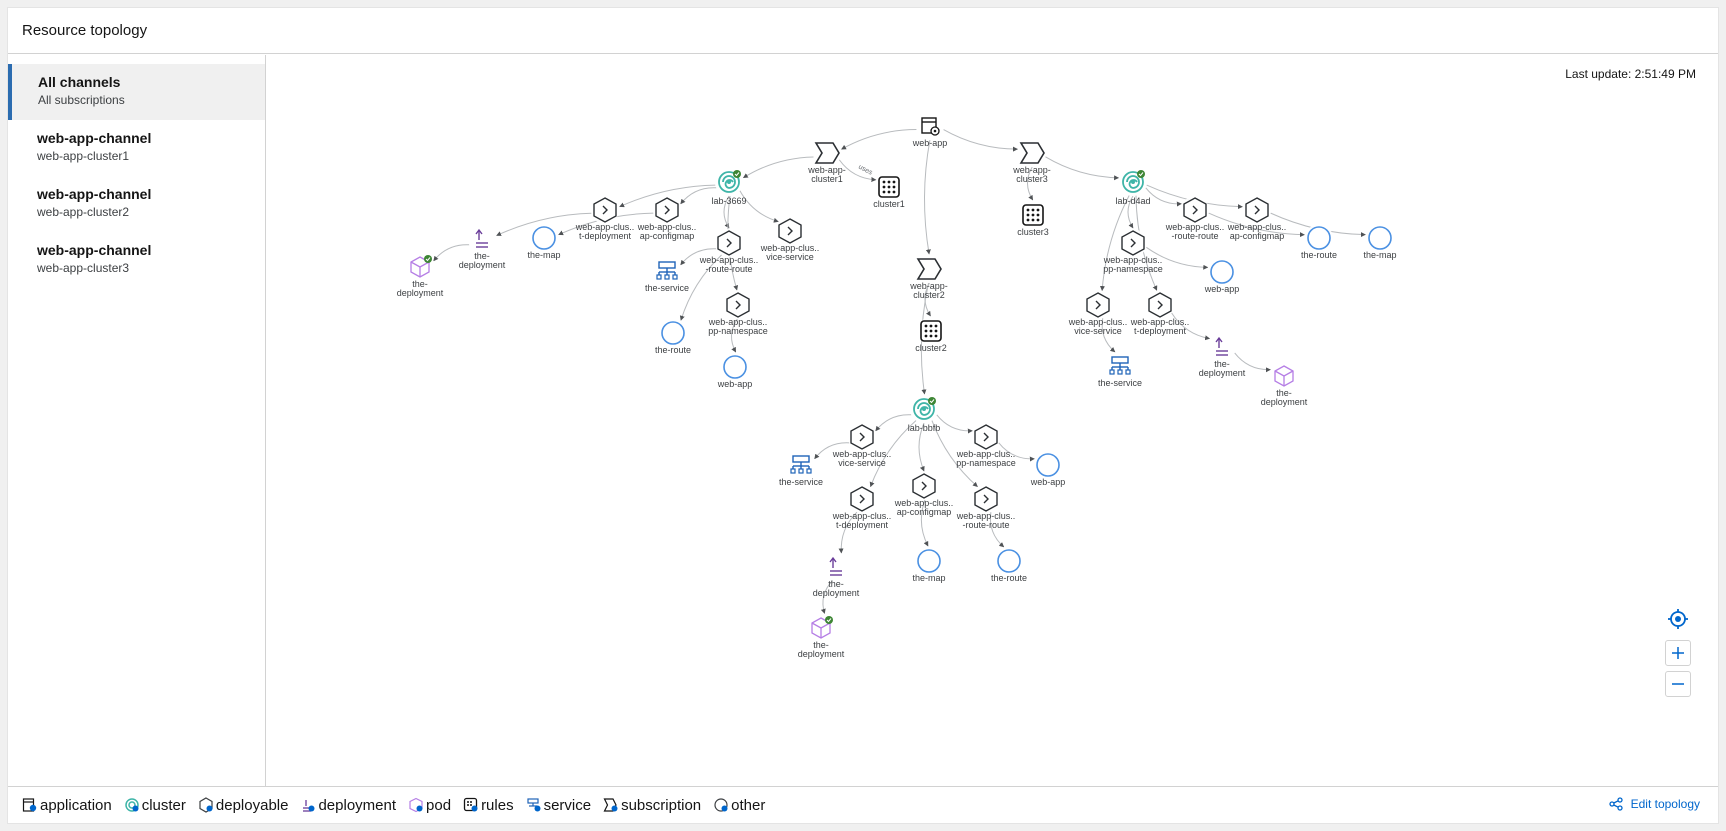 This screenshot has height=831, width=1726. Describe the element at coordinates (986, 445) in the screenshot. I see `node-deployable-c2d2: web-app-clus..pp-namespace` at that location.